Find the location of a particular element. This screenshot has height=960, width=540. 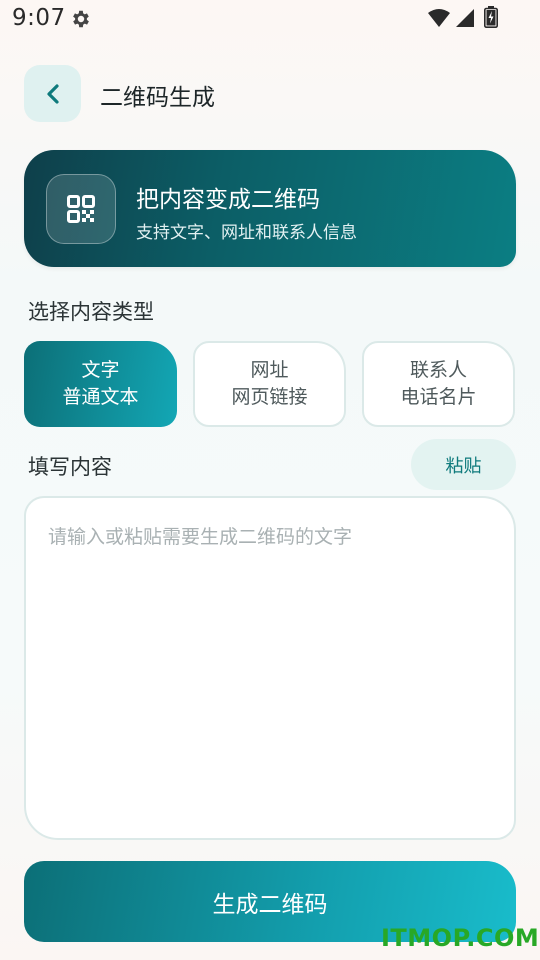

content-placeholder: 请输入或粘贴需要生成二维码的文字 is located at coordinates (200, 537).